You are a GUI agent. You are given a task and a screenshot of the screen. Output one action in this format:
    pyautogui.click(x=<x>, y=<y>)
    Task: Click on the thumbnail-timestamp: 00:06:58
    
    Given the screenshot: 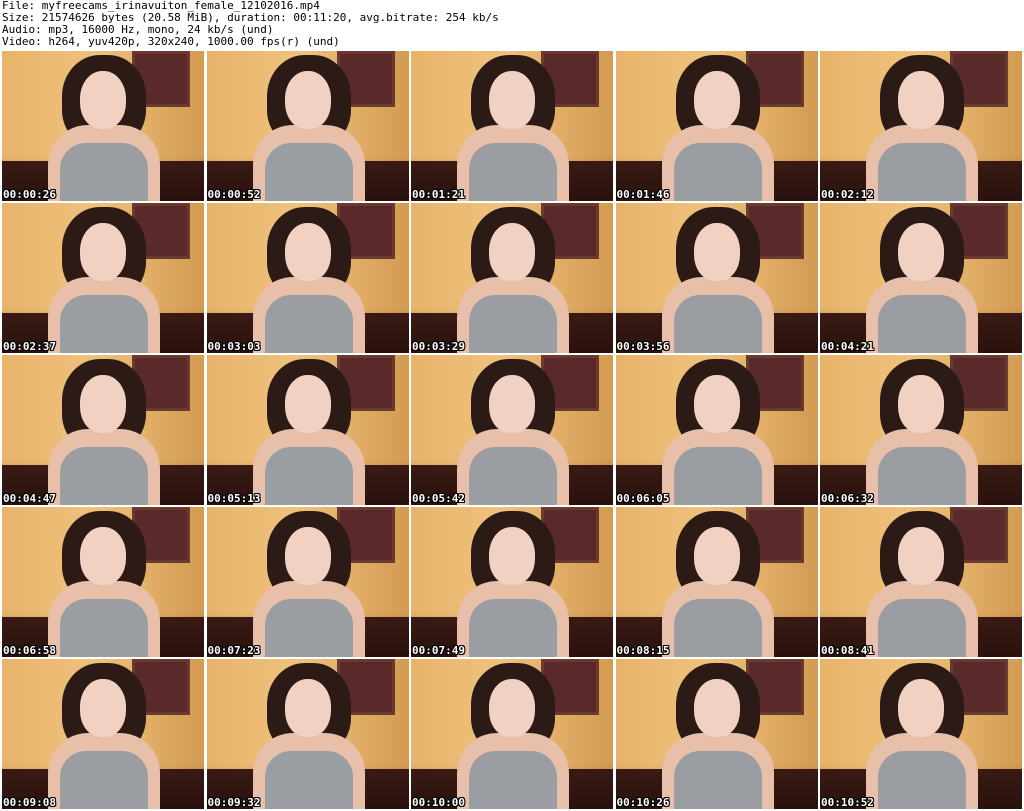 What is the action you would take?
    pyautogui.click(x=29, y=650)
    